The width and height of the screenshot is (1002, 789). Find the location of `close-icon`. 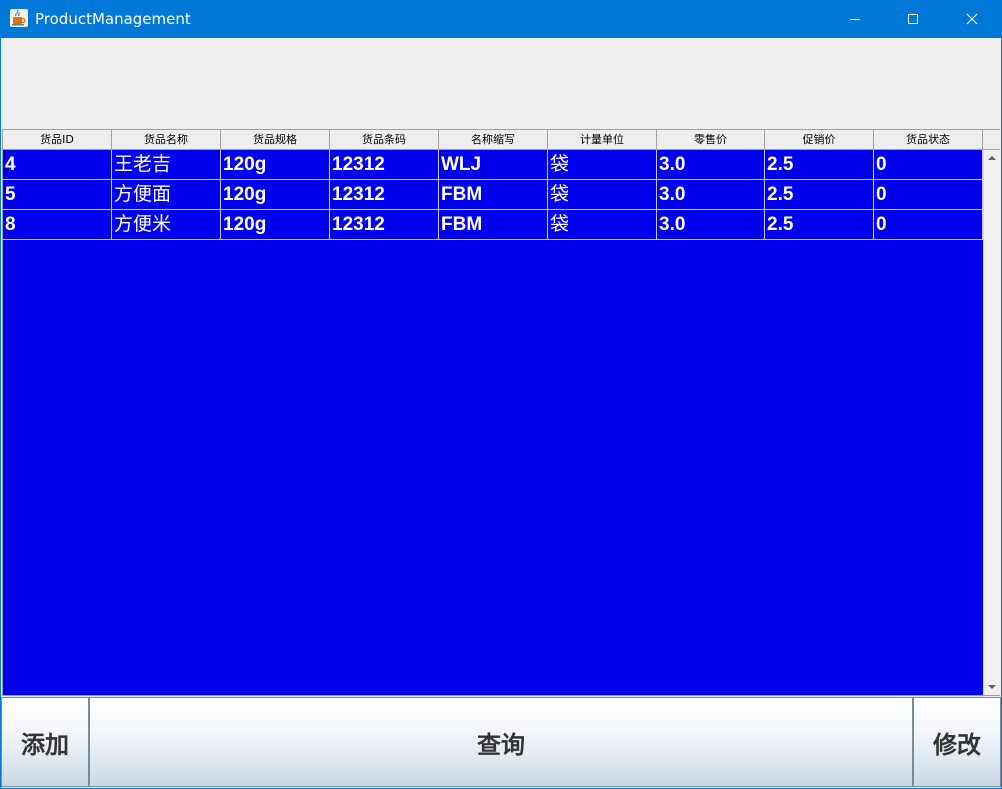

close-icon is located at coordinates (972, 19).